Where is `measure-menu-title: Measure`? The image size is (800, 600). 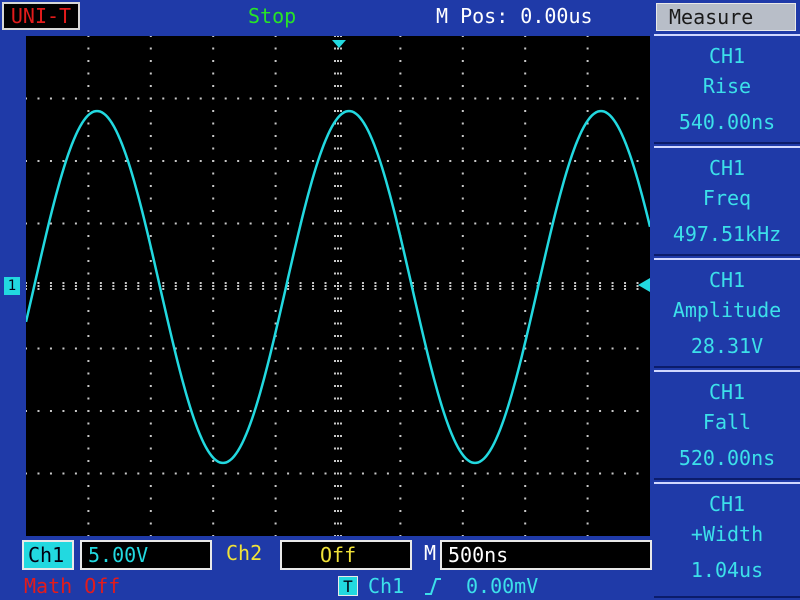 measure-menu-title: Measure is located at coordinates (726, 17).